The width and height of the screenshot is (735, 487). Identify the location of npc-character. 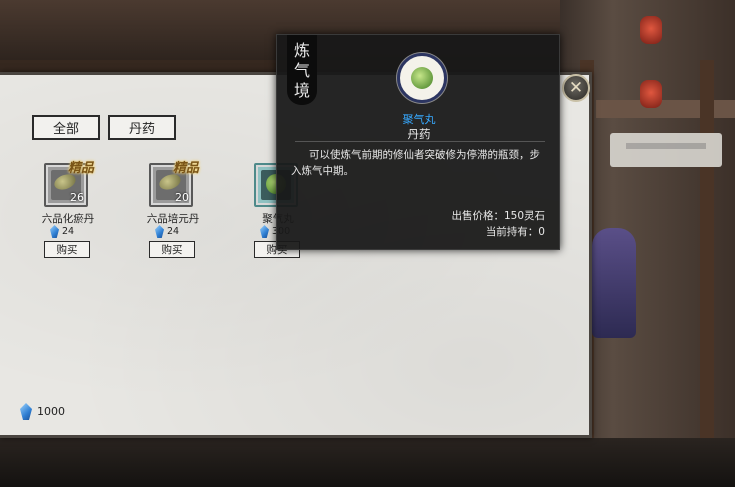
(614, 283).